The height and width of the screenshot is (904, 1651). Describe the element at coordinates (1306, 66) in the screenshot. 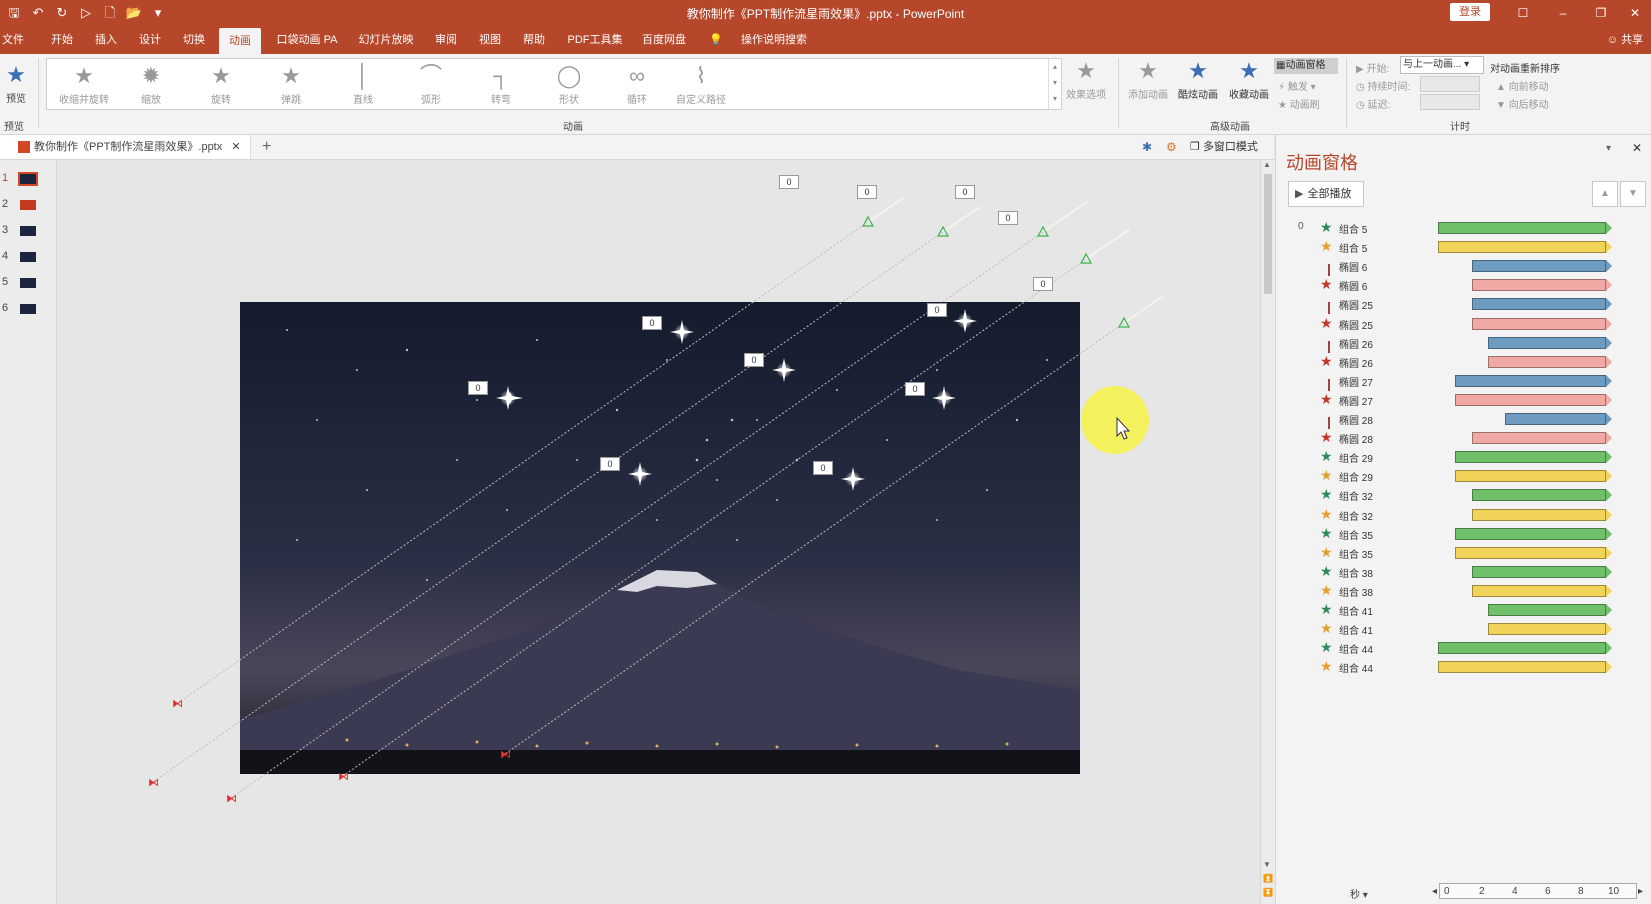

I see `animation-pane-button: ▦动画窗格` at that location.